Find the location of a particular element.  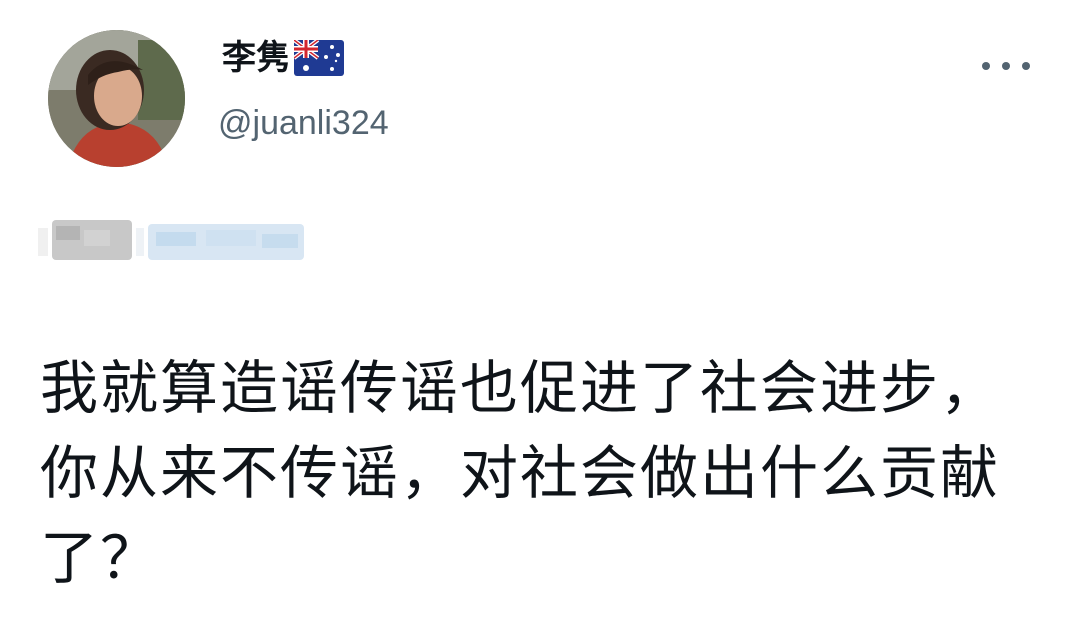

australia-flag-icon is located at coordinates (319, 58).